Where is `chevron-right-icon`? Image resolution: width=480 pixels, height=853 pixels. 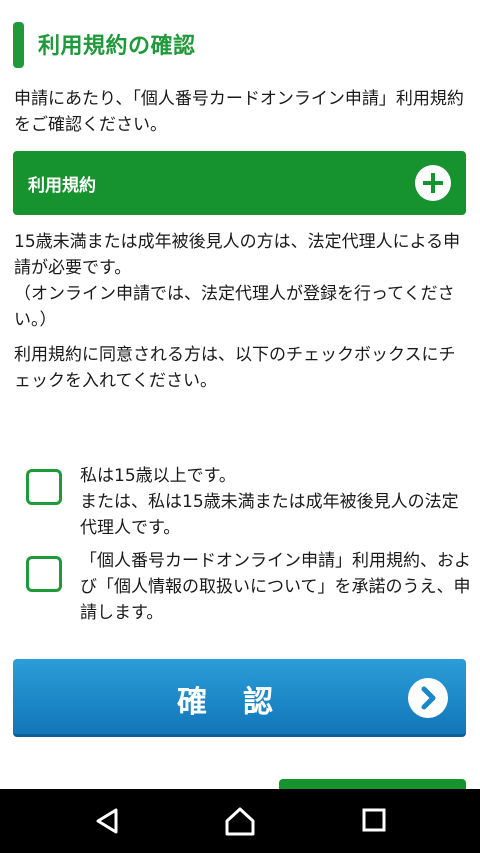
chevron-right-icon is located at coordinates (428, 698).